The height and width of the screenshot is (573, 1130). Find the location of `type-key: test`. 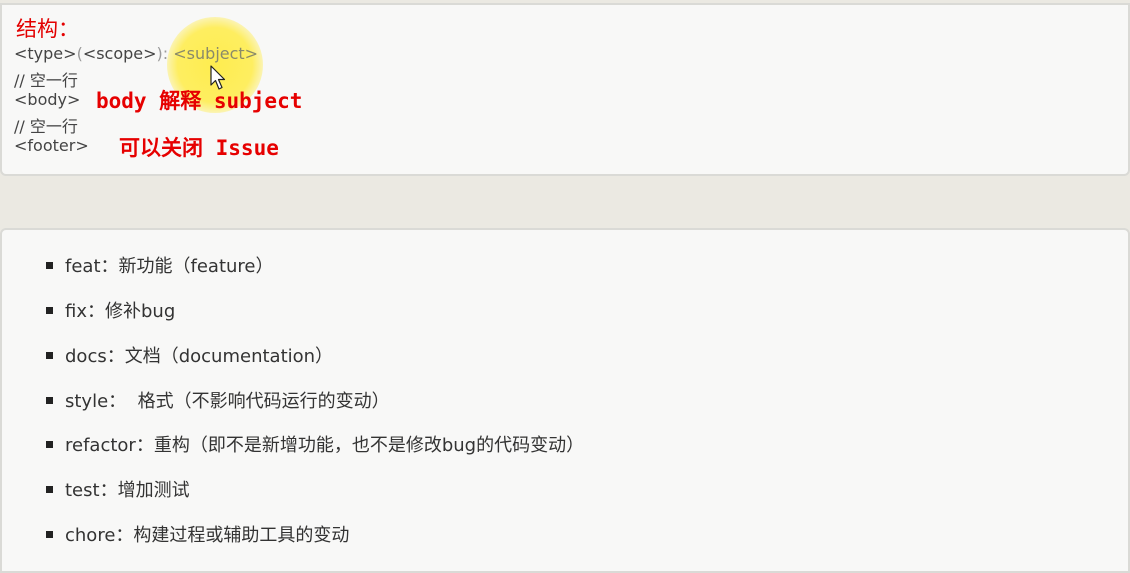

type-key: test is located at coordinates (82, 490).